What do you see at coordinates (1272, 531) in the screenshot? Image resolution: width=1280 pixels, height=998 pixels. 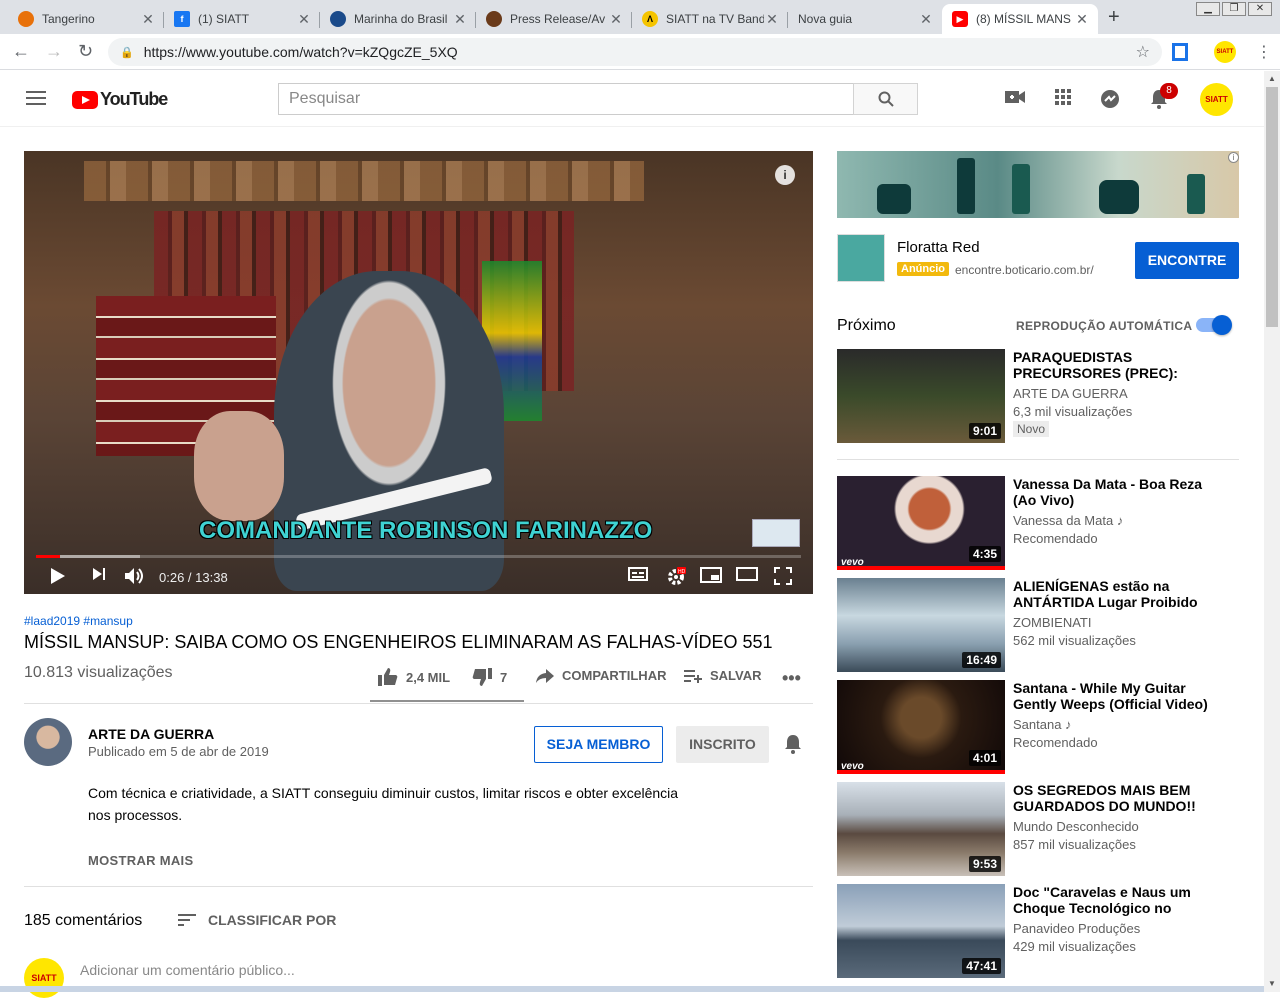 I see `page-scrollbar: ▲ ▼` at bounding box center [1272, 531].